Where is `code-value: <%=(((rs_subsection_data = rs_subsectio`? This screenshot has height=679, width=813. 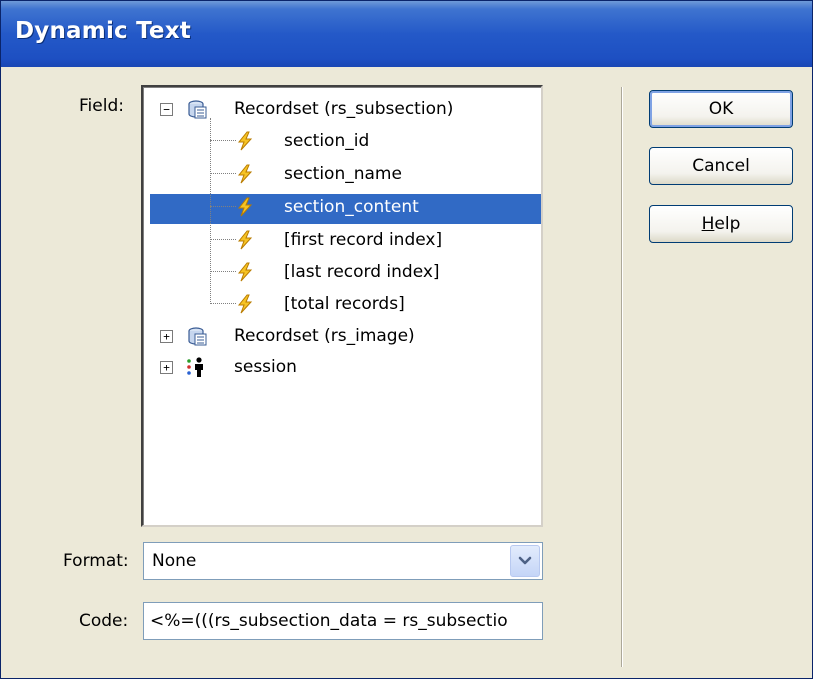
code-value: <%=(((rs_subsection_data = rs_subsectio is located at coordinates (329, 621).